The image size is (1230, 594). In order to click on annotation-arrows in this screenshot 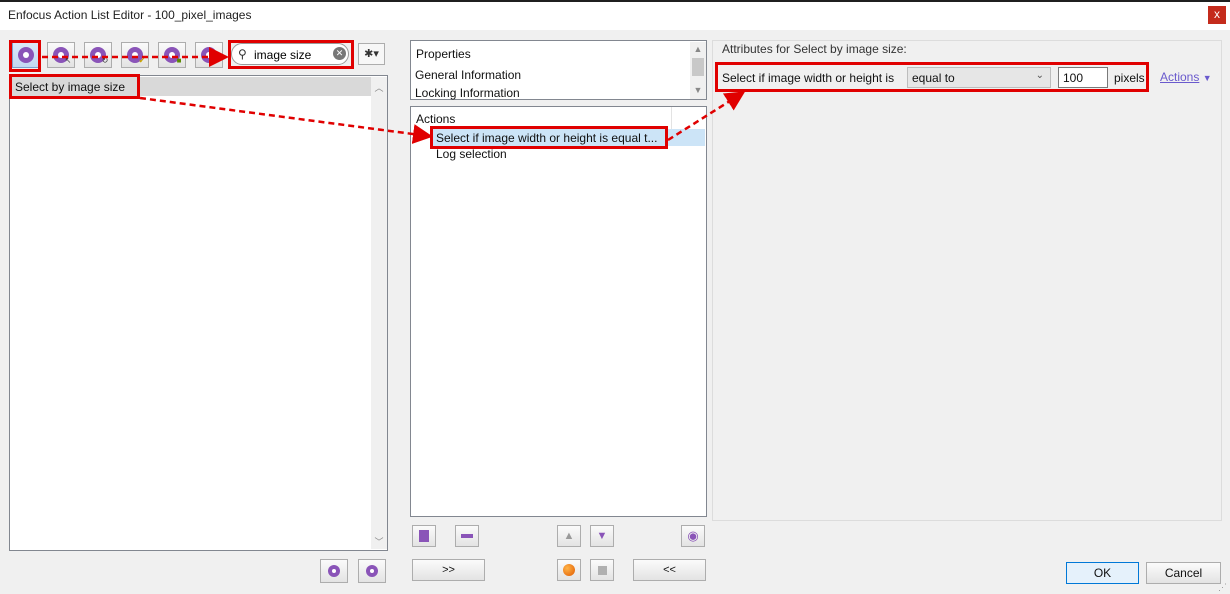, I will do `click(394, 95)`.